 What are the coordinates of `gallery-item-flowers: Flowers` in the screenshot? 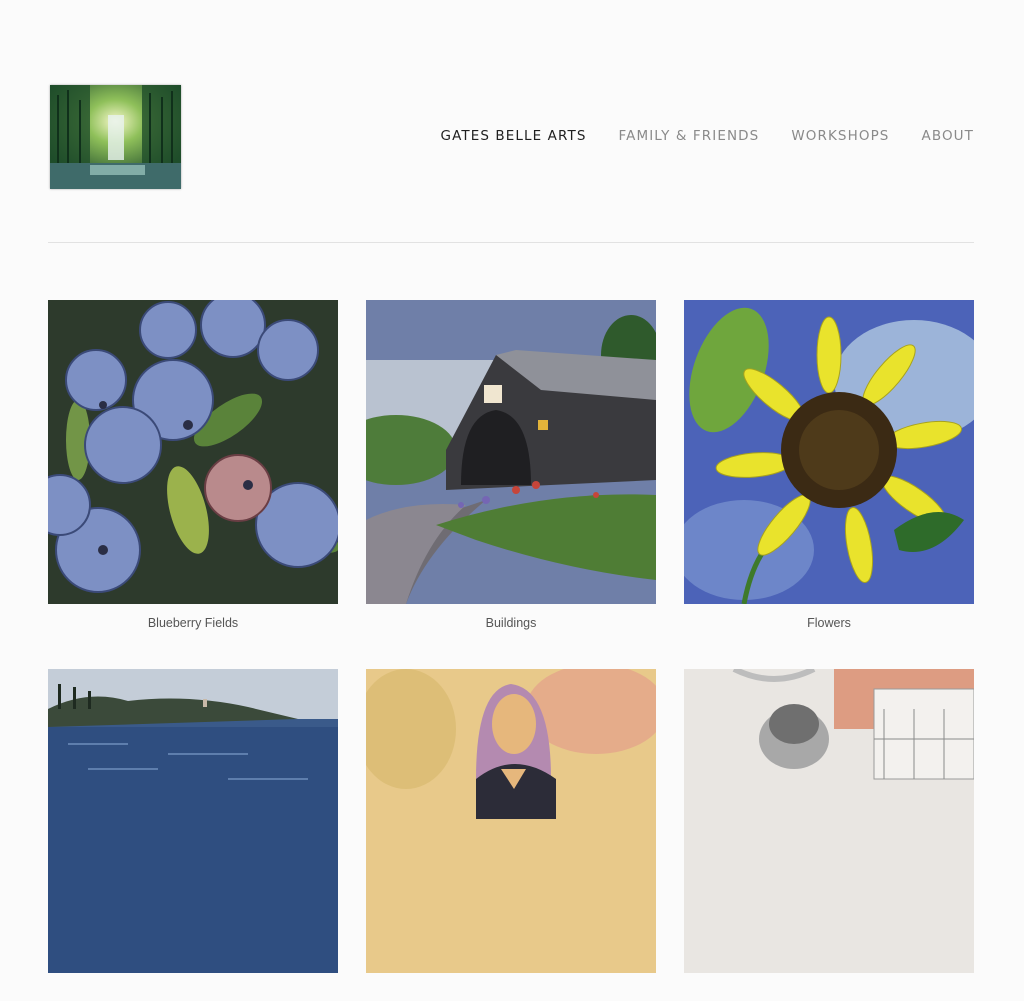 It's located at (829, 466).